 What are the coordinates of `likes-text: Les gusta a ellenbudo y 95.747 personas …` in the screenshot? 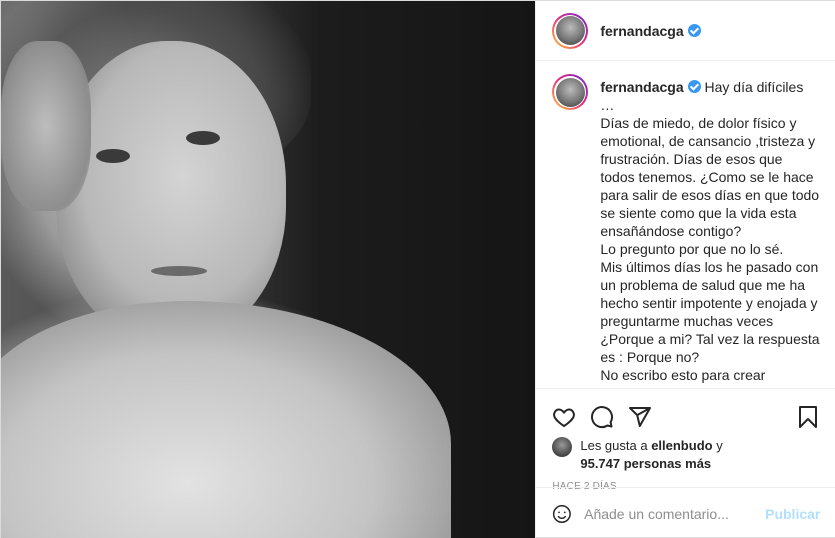 It's located at (651, 455).